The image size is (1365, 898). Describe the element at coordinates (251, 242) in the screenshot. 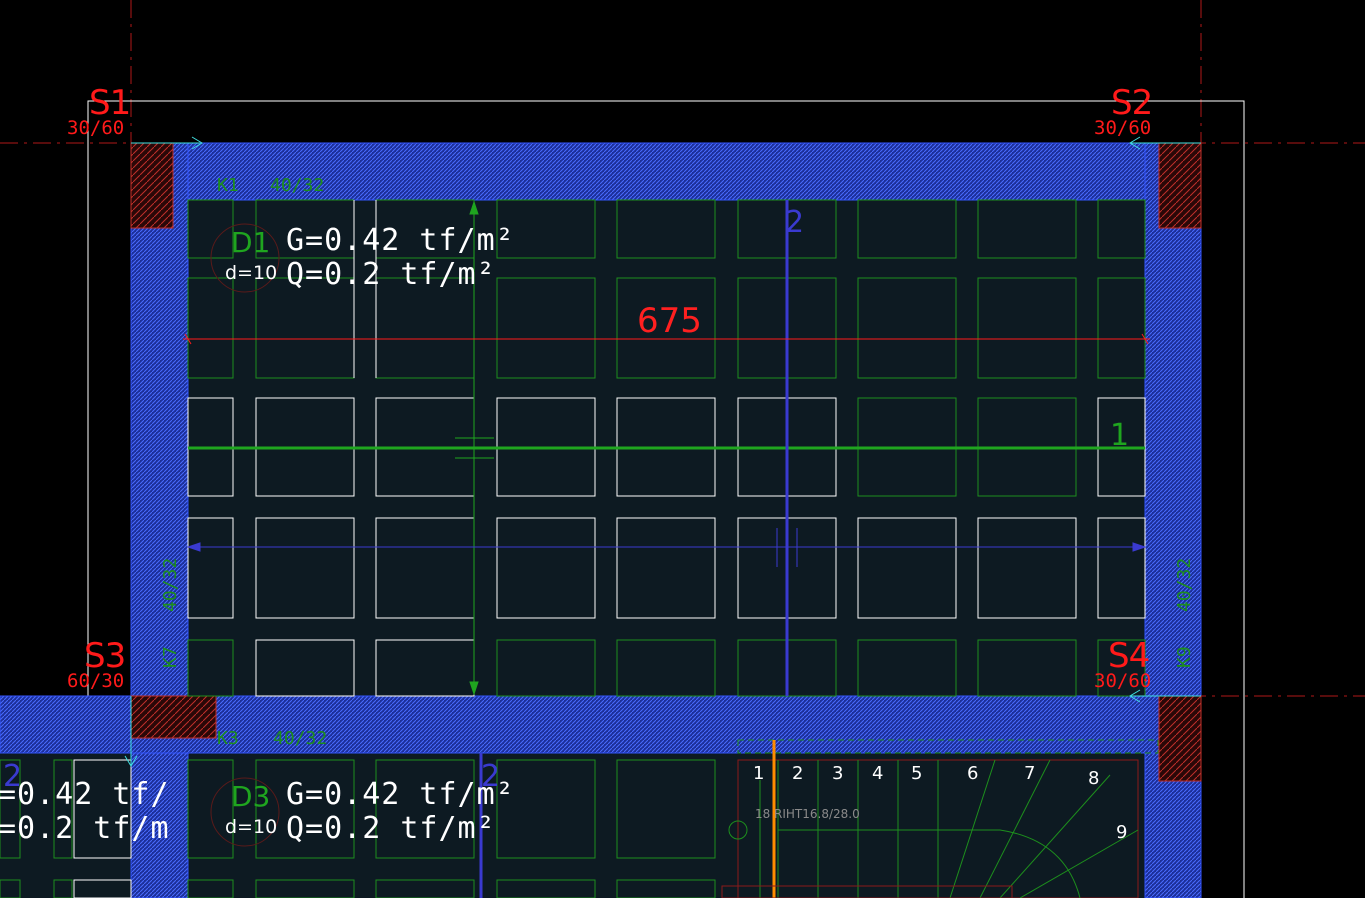

I see `slab-d1-name: D1` at that location.